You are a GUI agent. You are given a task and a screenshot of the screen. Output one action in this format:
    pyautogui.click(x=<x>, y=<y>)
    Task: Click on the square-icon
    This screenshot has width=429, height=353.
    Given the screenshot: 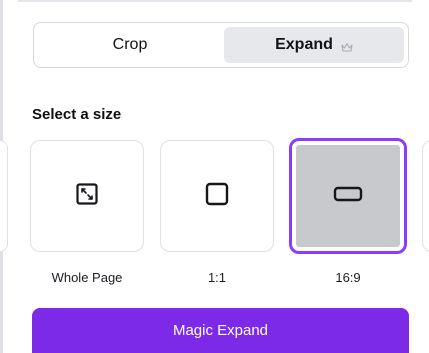 What is the action you would take?
    pyautogui.click(x=217, y=196)
    